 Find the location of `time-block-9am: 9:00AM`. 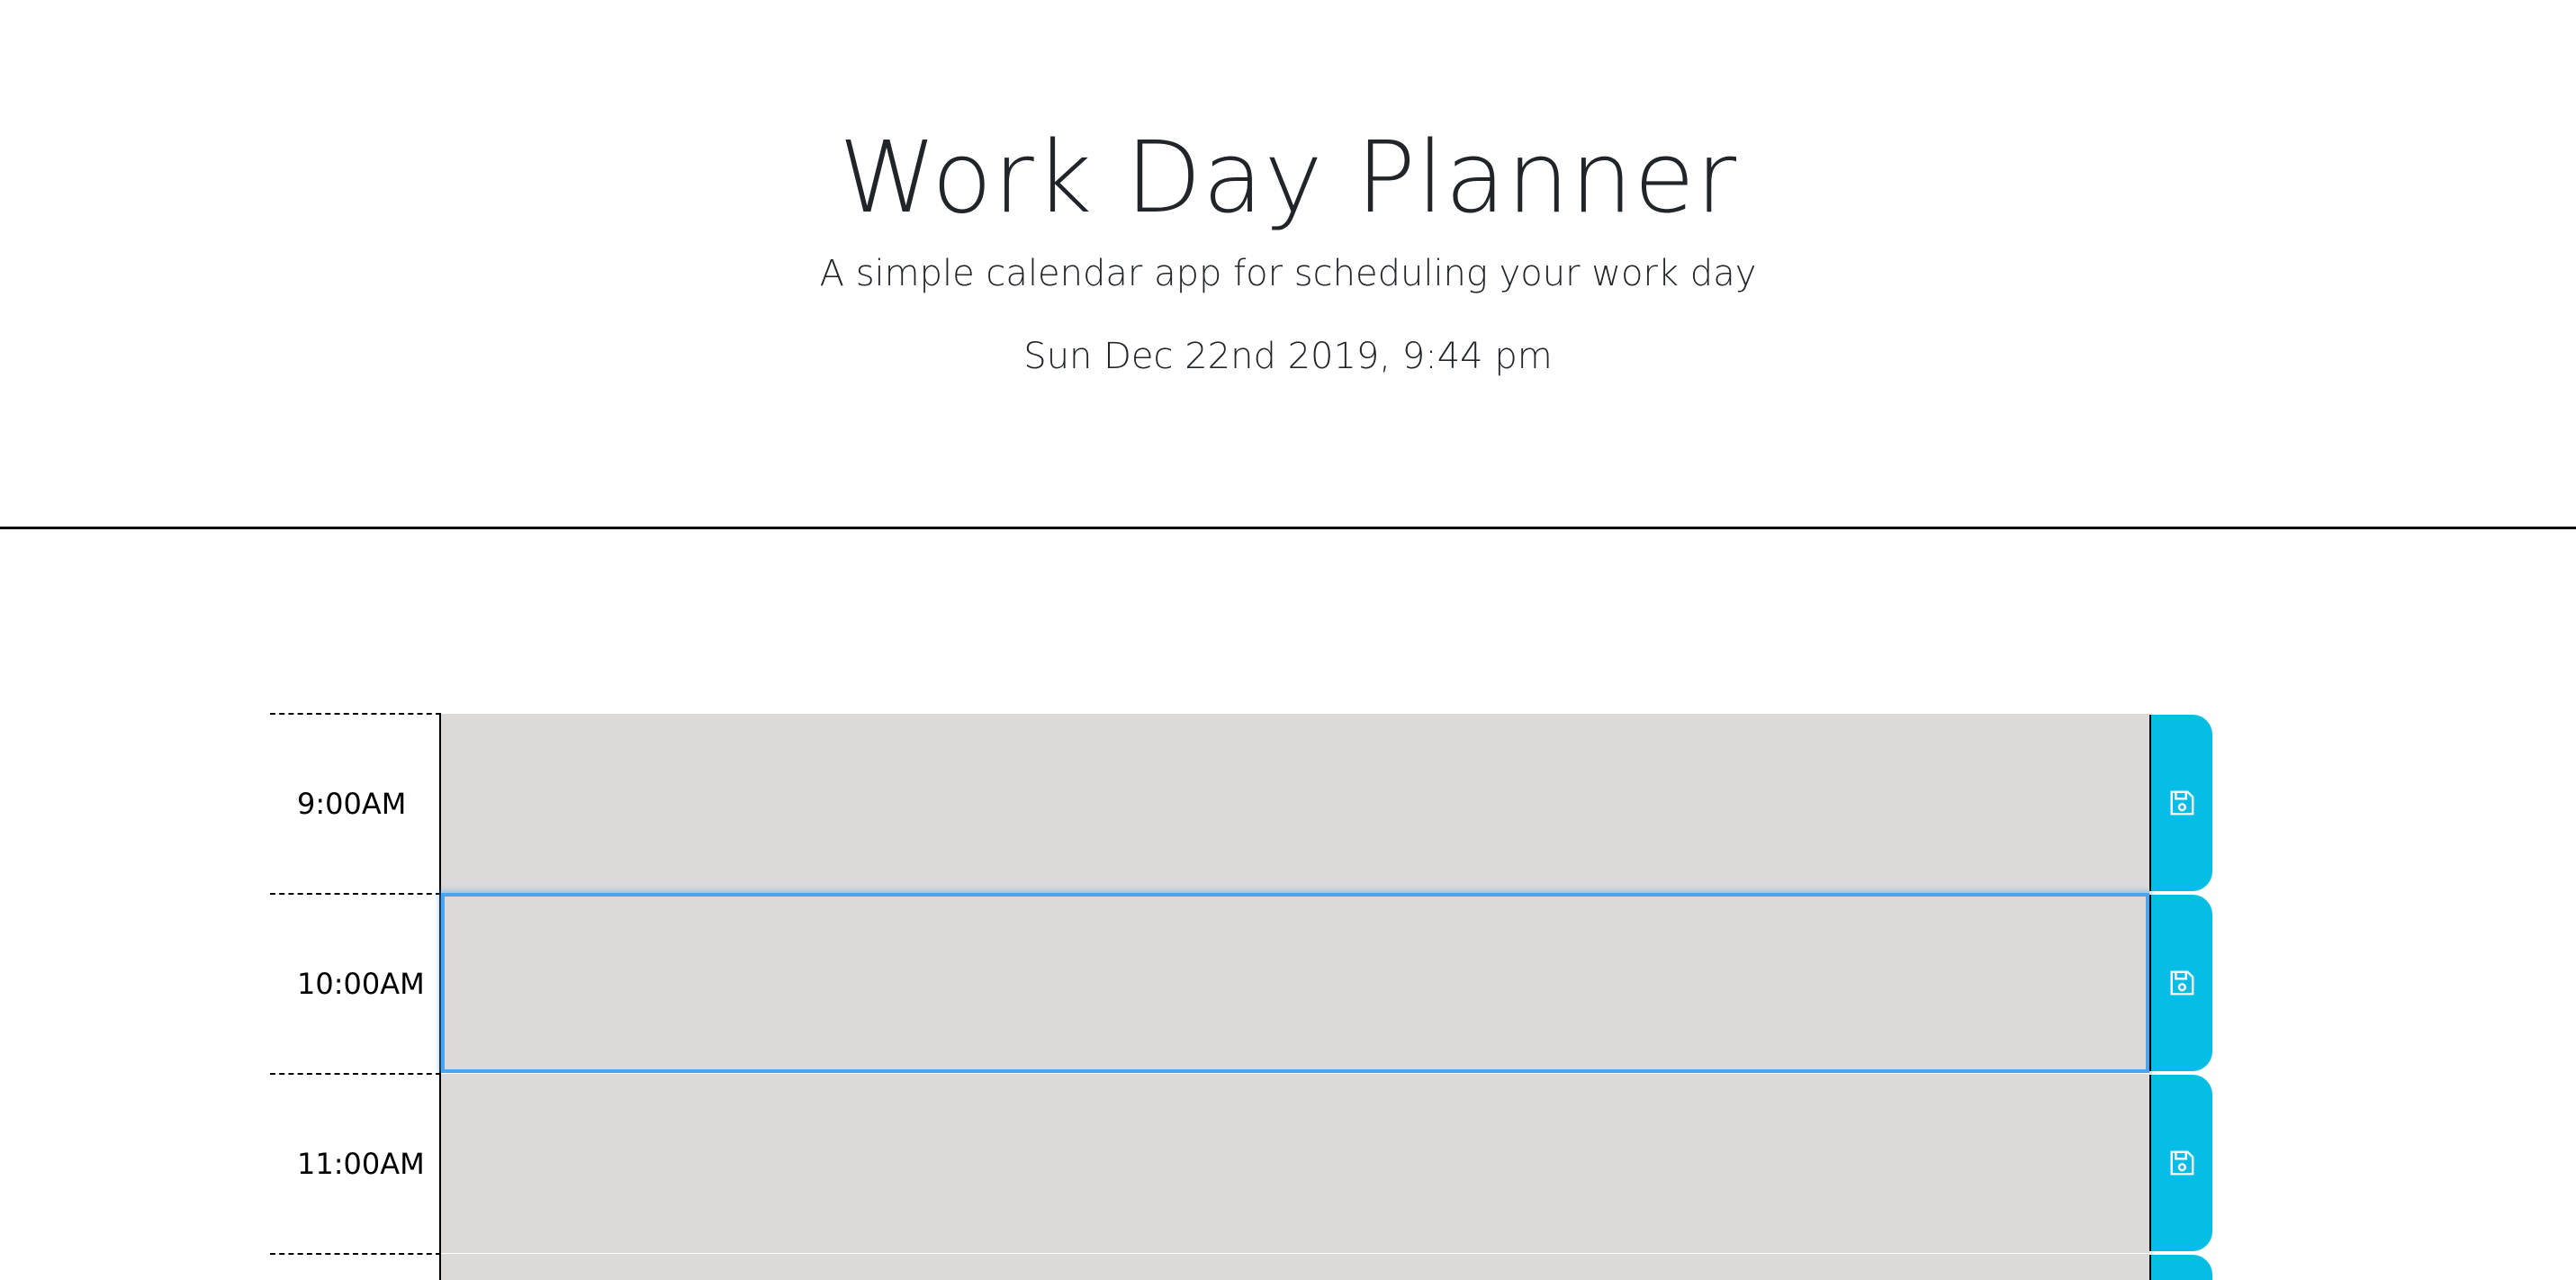

time-block-9am: 9:00AM is located at coordinates (1241, 803).